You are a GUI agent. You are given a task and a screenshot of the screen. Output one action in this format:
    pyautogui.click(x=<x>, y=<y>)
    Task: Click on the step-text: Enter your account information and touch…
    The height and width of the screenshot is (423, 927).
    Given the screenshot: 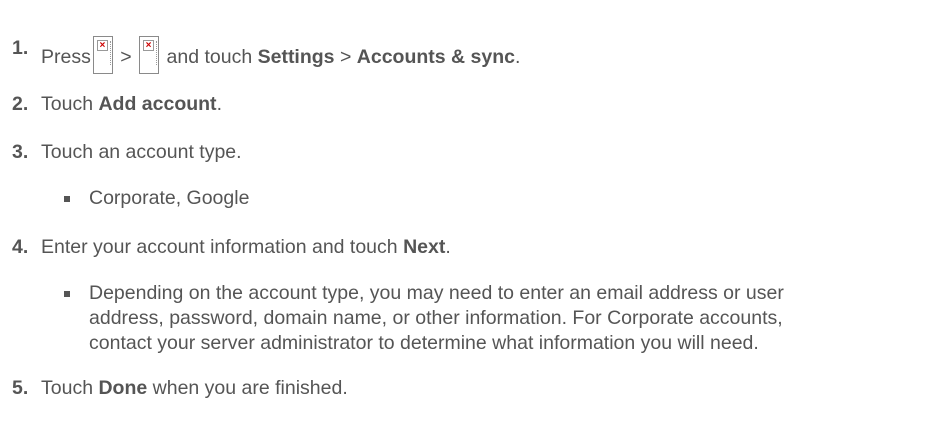 What is the action you would take?
    pyautogui.click(x=246, y=247)
    